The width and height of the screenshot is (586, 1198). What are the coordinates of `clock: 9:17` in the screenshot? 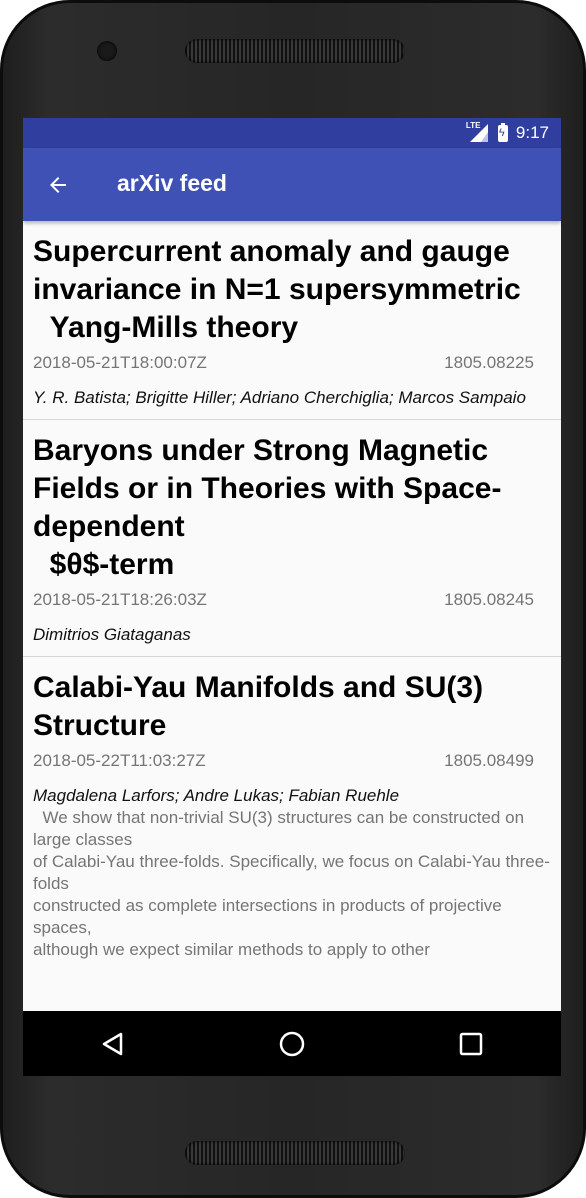 It's located at (532, 132).